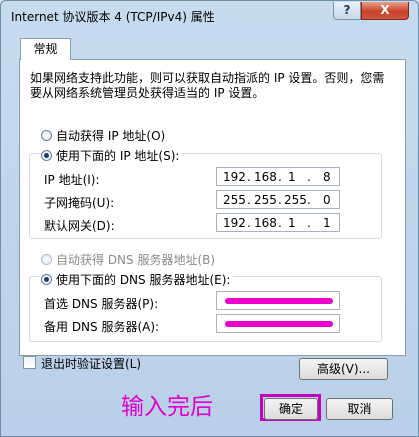 The image size is (419, 437). Describe the element at coordinates (143, 279) in the screenshot. I see `dns-manual-label: 使用下面的 DNS 服务器地址(E):` at that location.